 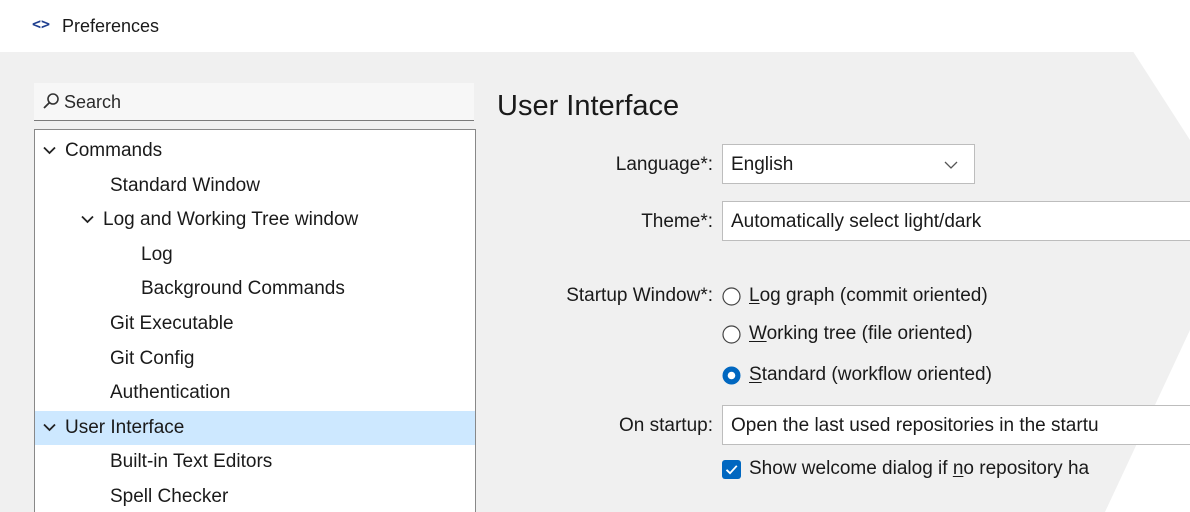 I want to click on tree-item-label: Commands, so click(x=114, y=150).